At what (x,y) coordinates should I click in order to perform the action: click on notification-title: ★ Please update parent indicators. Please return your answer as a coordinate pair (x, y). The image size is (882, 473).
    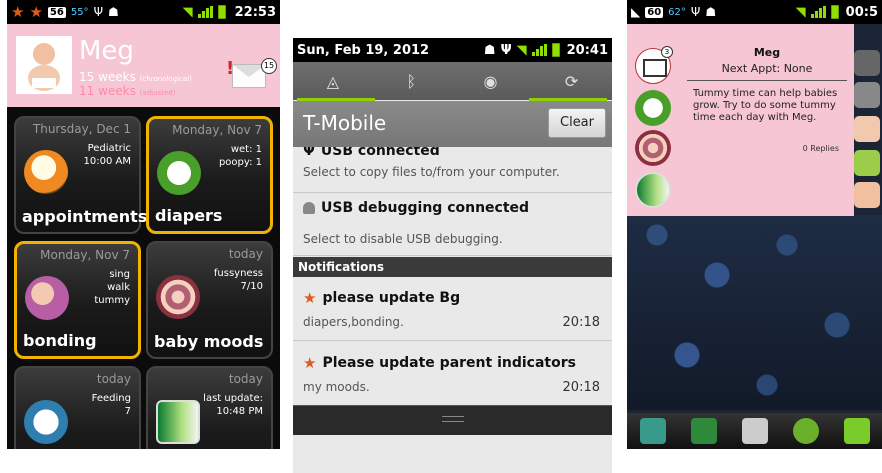
    Looking at the image, I should click on (439, 363).